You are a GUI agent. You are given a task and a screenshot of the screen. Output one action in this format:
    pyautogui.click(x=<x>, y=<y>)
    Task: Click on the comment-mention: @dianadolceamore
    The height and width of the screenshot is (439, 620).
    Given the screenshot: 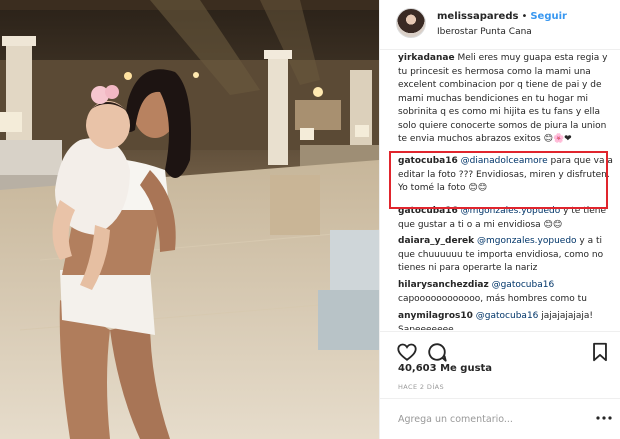 What is the action you would take?
    pyautogui.click(x=504, y=161)
    